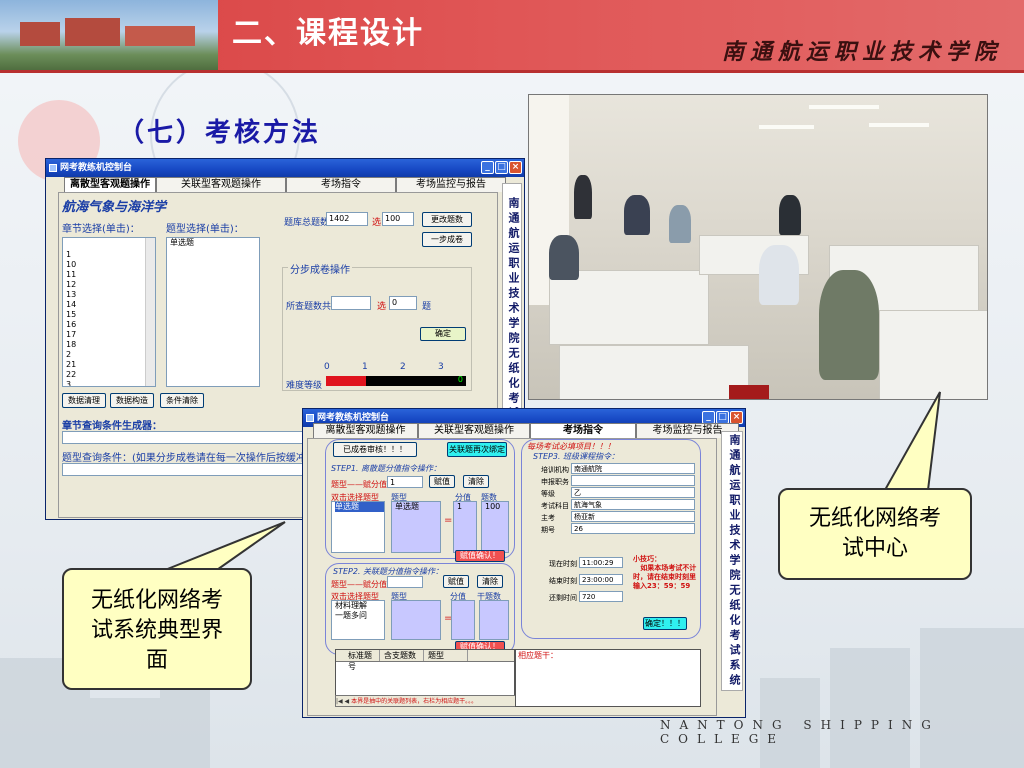 The height and width of the screenshot is (768, 1024). I want to click on chapter-list-item: 15, so click(110, 315).